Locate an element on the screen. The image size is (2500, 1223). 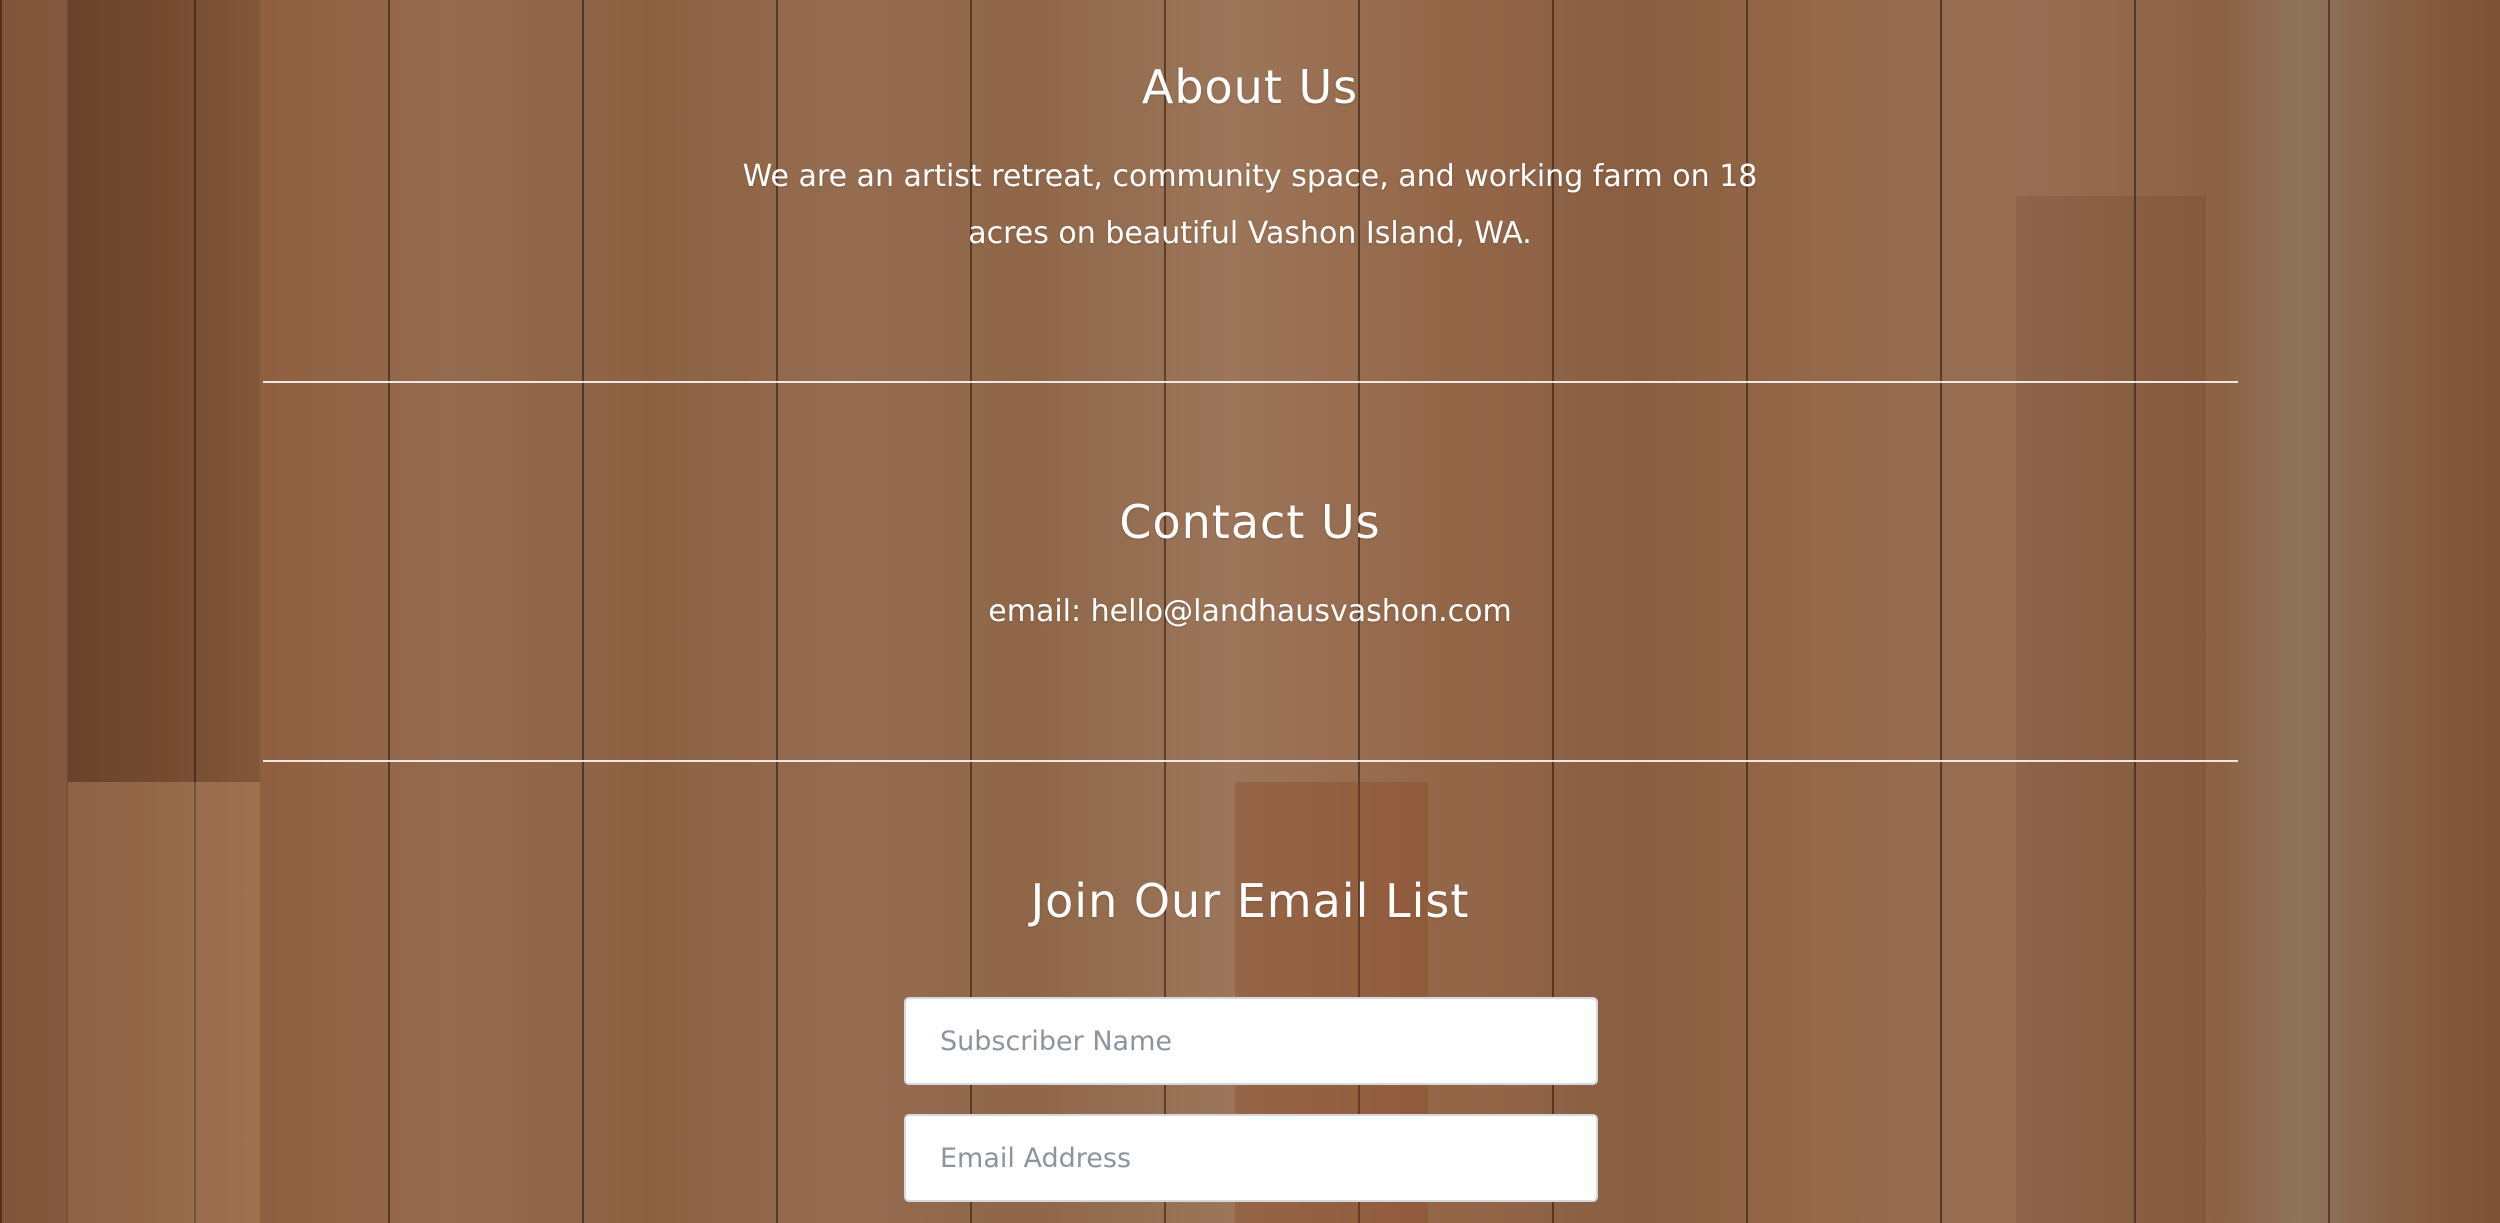
contact-email: email: hello@landhausvashon.com is located at coordinates (1250, 611).